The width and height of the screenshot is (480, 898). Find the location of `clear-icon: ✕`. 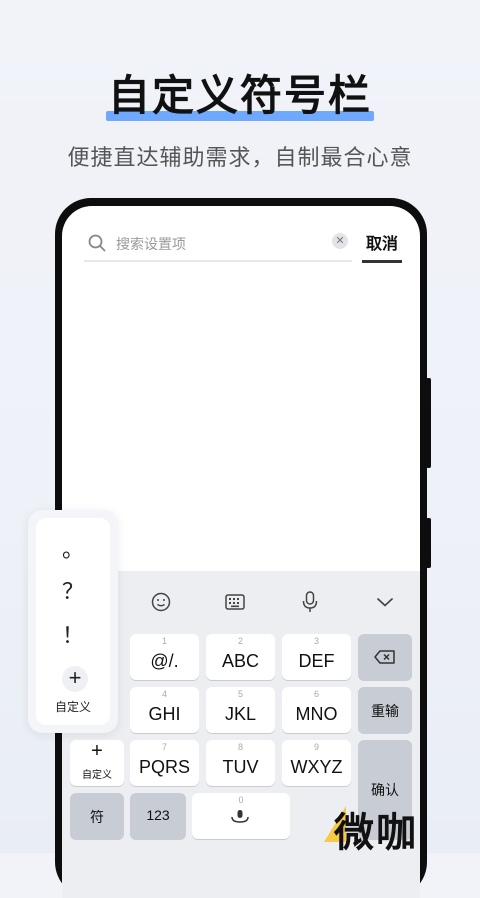

clear-icon: ✕ is located at coordinates (340, 241).